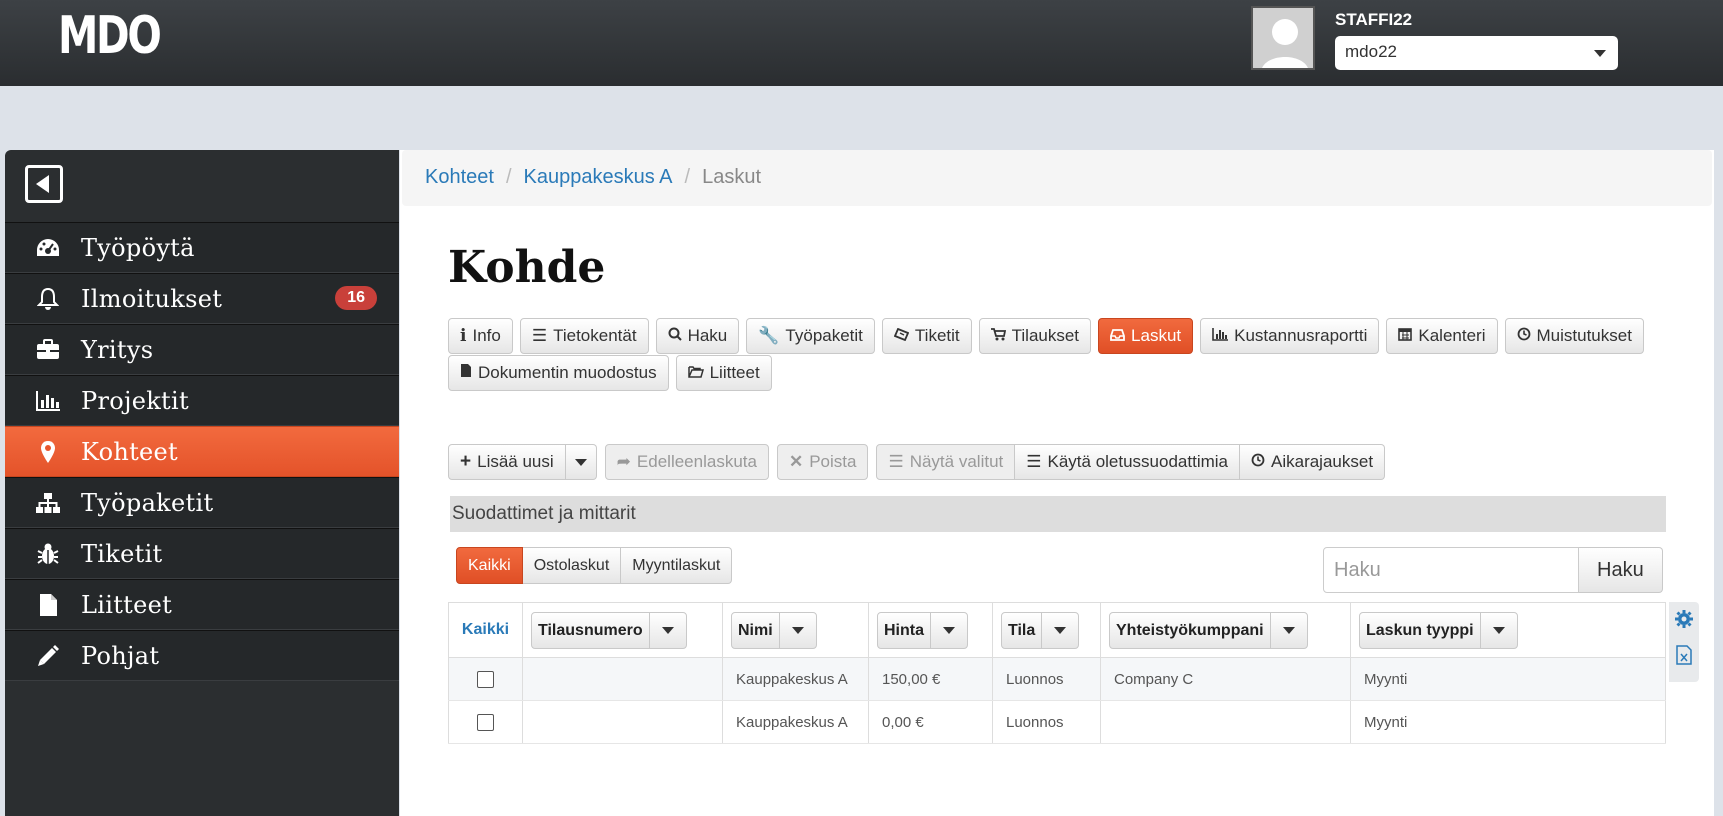  What do you see at coordinates (558, 373) in the screenshot?
I see `tab-dokumentin-muodostus: Dokumentin muodostus` at bounding box center [558, 373].